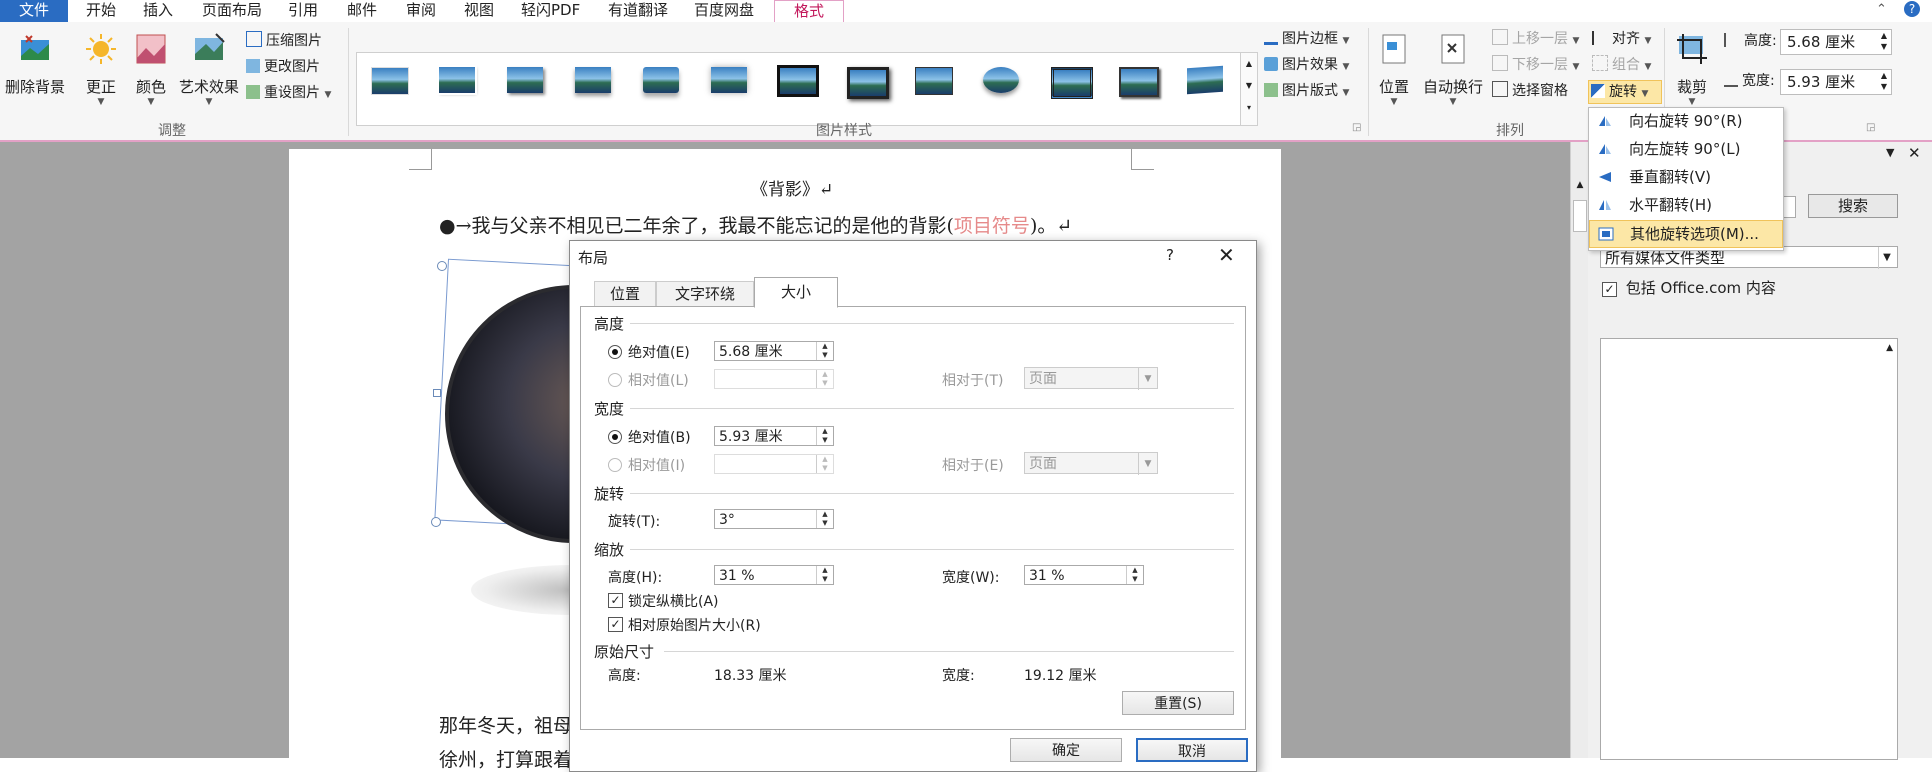 The image size is (1932, 772). I want to click on search-button: 搜索, so click(1853, 206).